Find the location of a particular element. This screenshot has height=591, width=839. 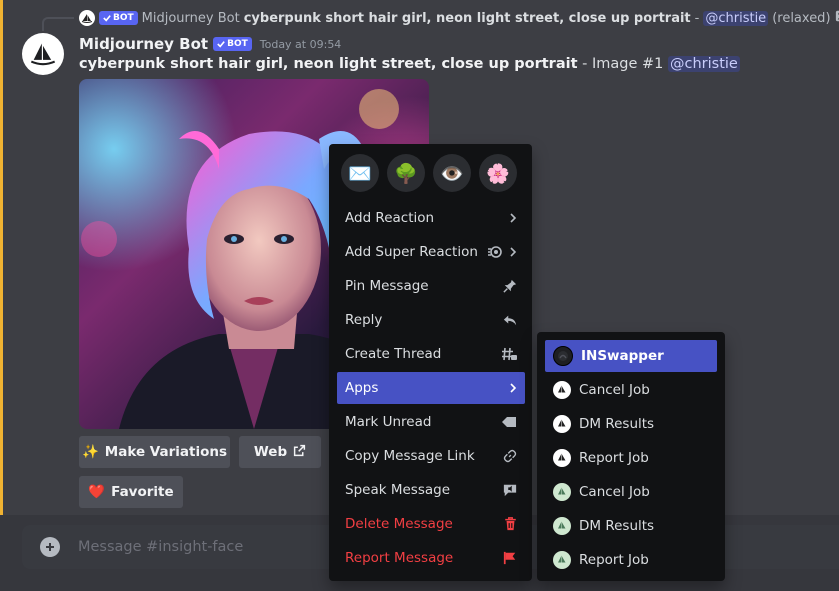

menu-item-label: Create Thread is located at coordinates (393, 354).